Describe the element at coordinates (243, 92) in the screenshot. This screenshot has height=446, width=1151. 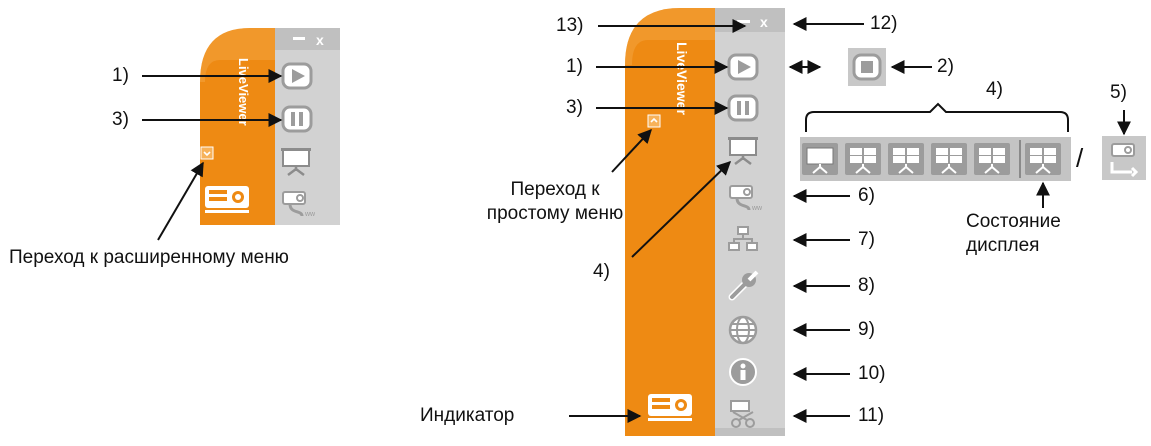
I see `left-logo-text: LiveViewer` at that location.